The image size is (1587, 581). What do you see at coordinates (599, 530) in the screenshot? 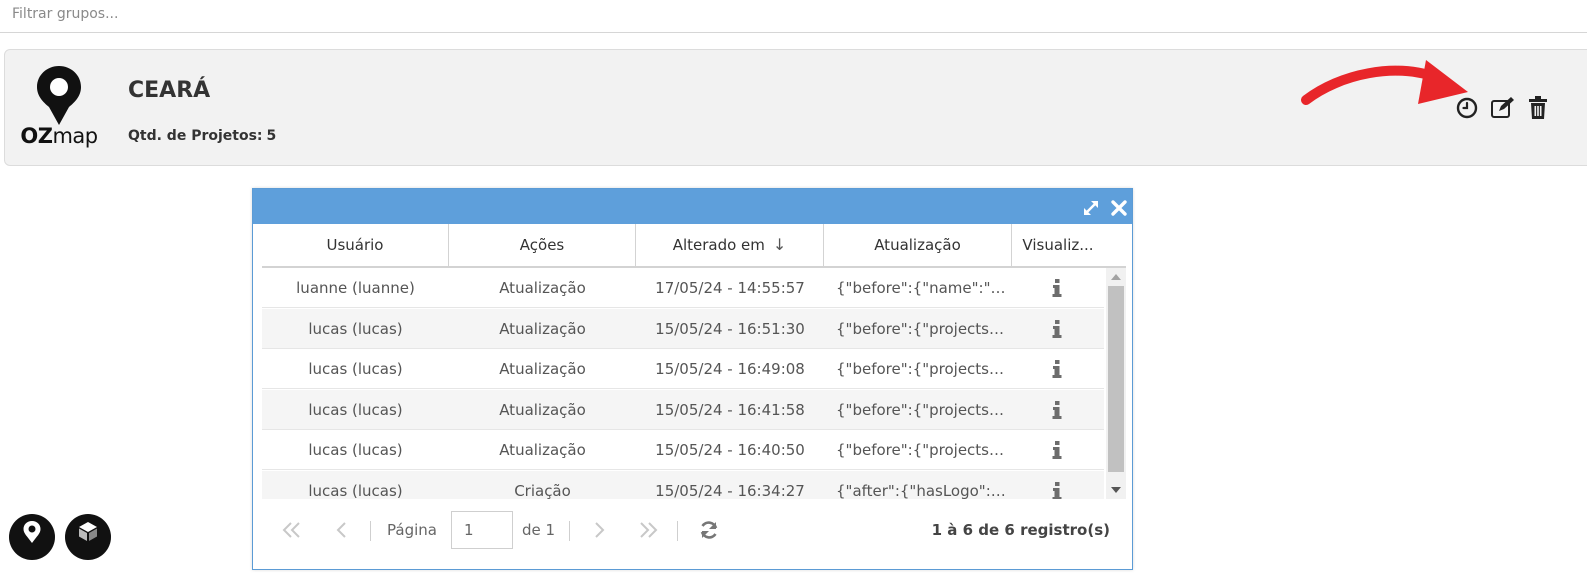
I see `next-page-icon` at bounding box center [599, 530].